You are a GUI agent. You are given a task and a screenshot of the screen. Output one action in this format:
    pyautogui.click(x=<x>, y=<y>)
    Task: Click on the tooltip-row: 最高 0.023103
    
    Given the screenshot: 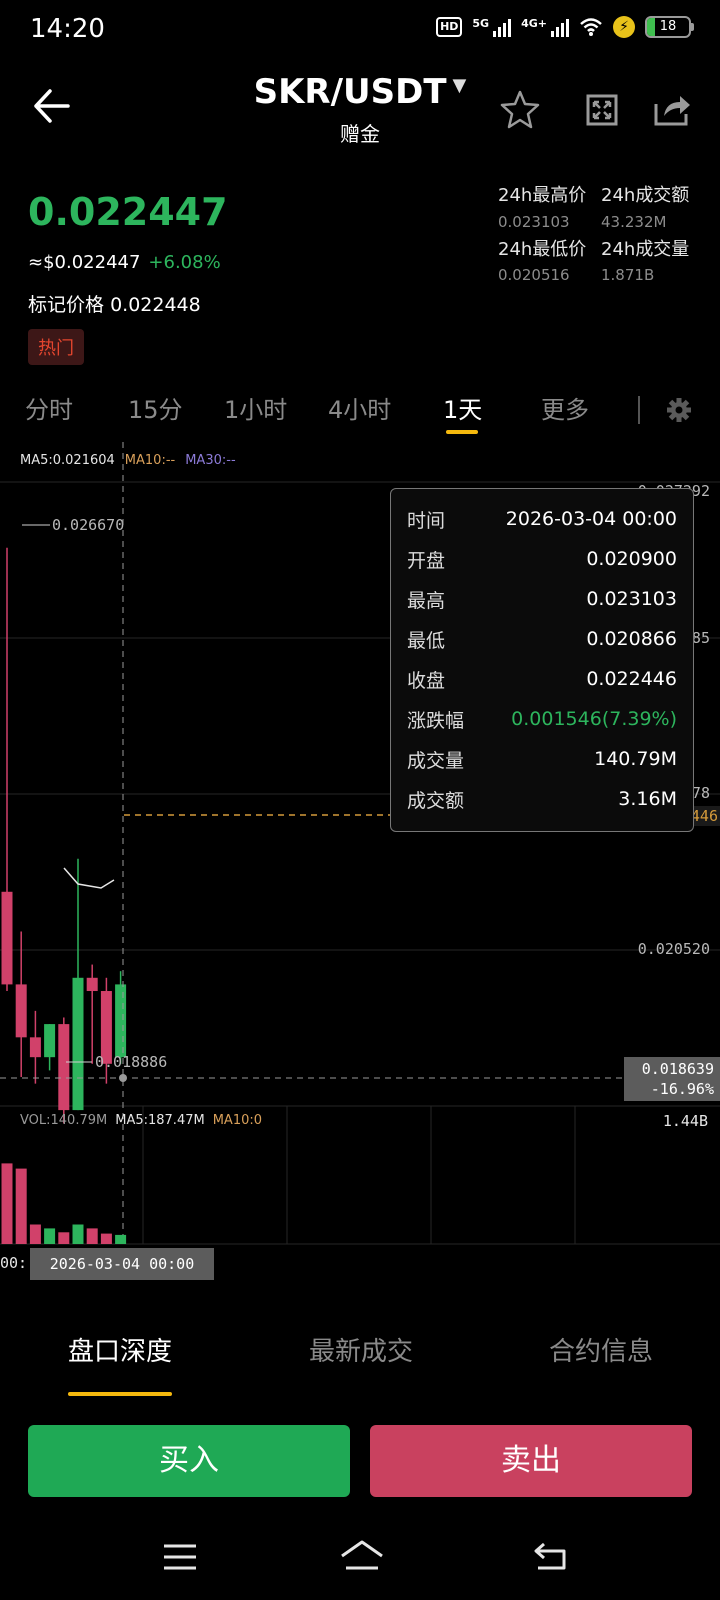 What is the action you would take?
    pyautogui.click(x=542, y=599)
    